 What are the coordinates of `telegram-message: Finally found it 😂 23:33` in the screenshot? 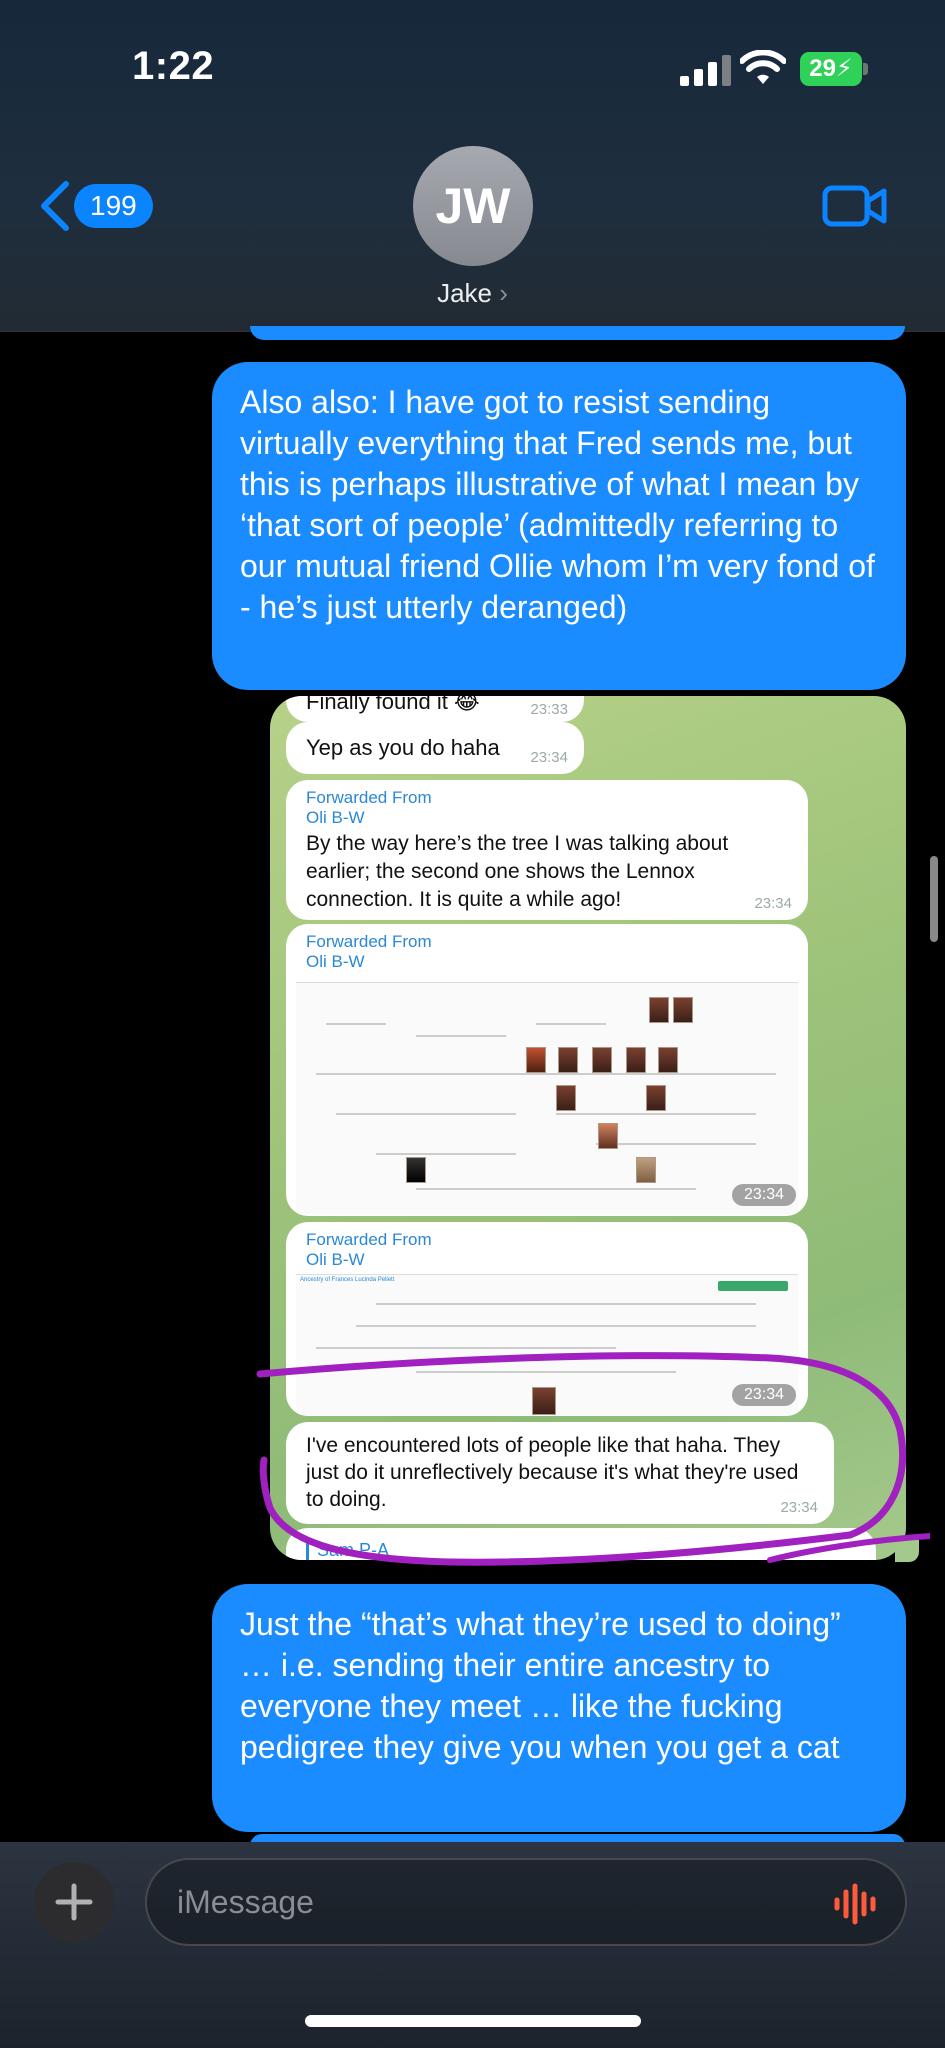 It's located at (435, 709).